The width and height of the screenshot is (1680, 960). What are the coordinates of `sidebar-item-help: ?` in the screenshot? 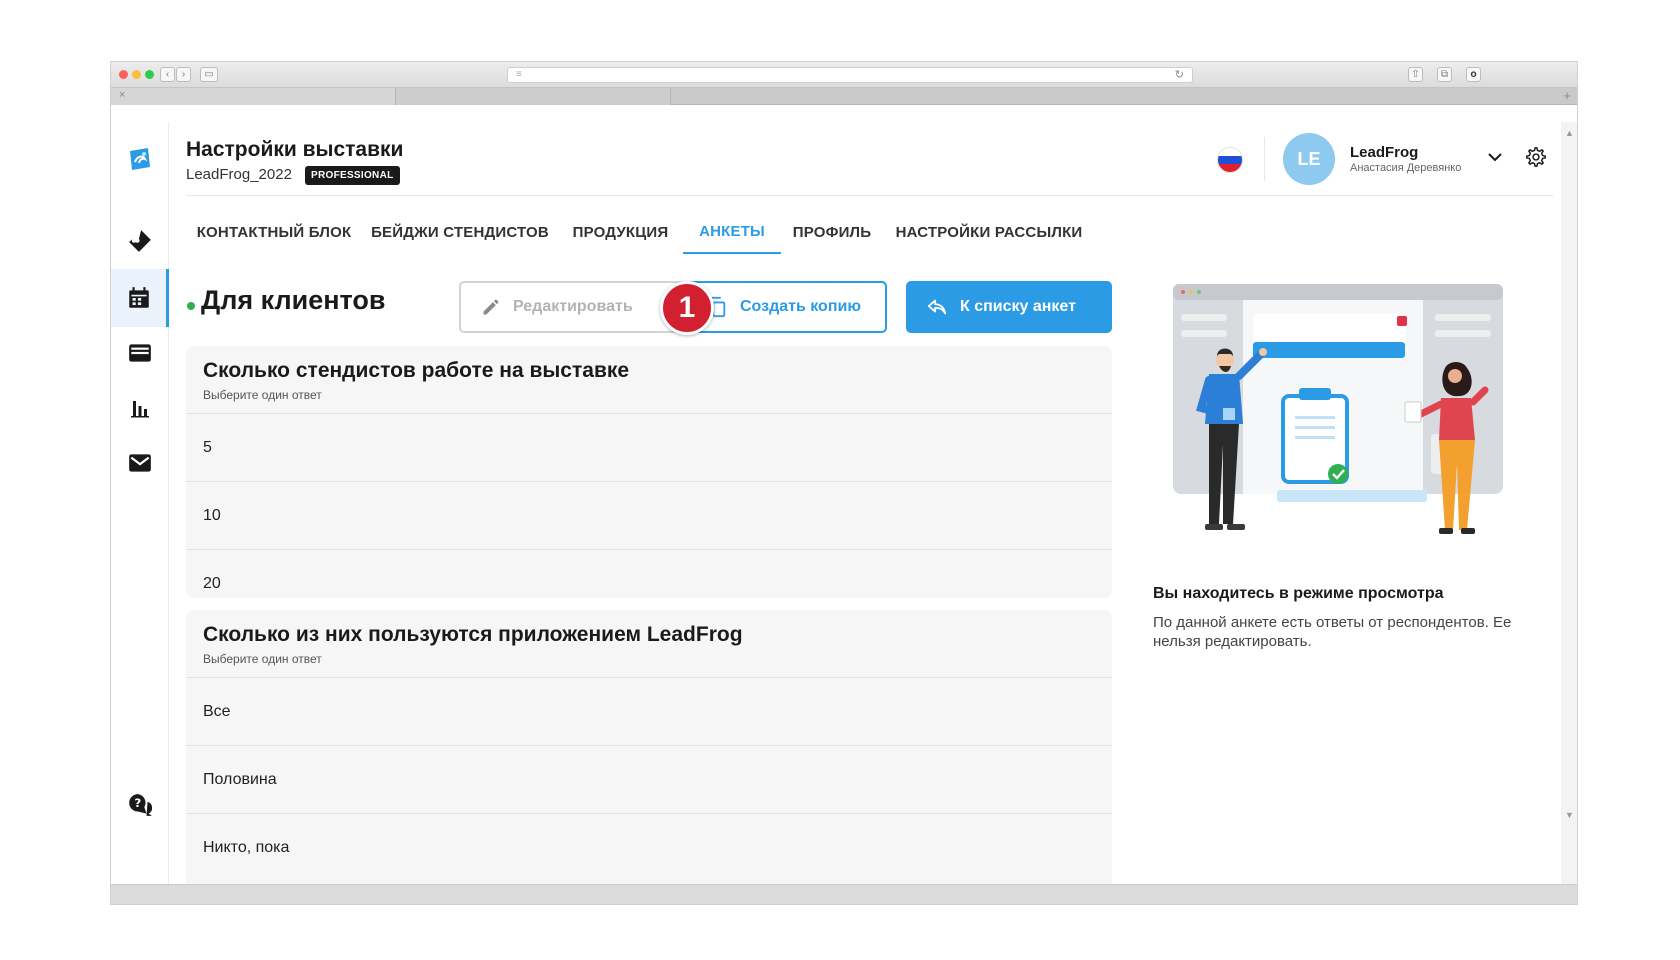 It's located at (140, 805).